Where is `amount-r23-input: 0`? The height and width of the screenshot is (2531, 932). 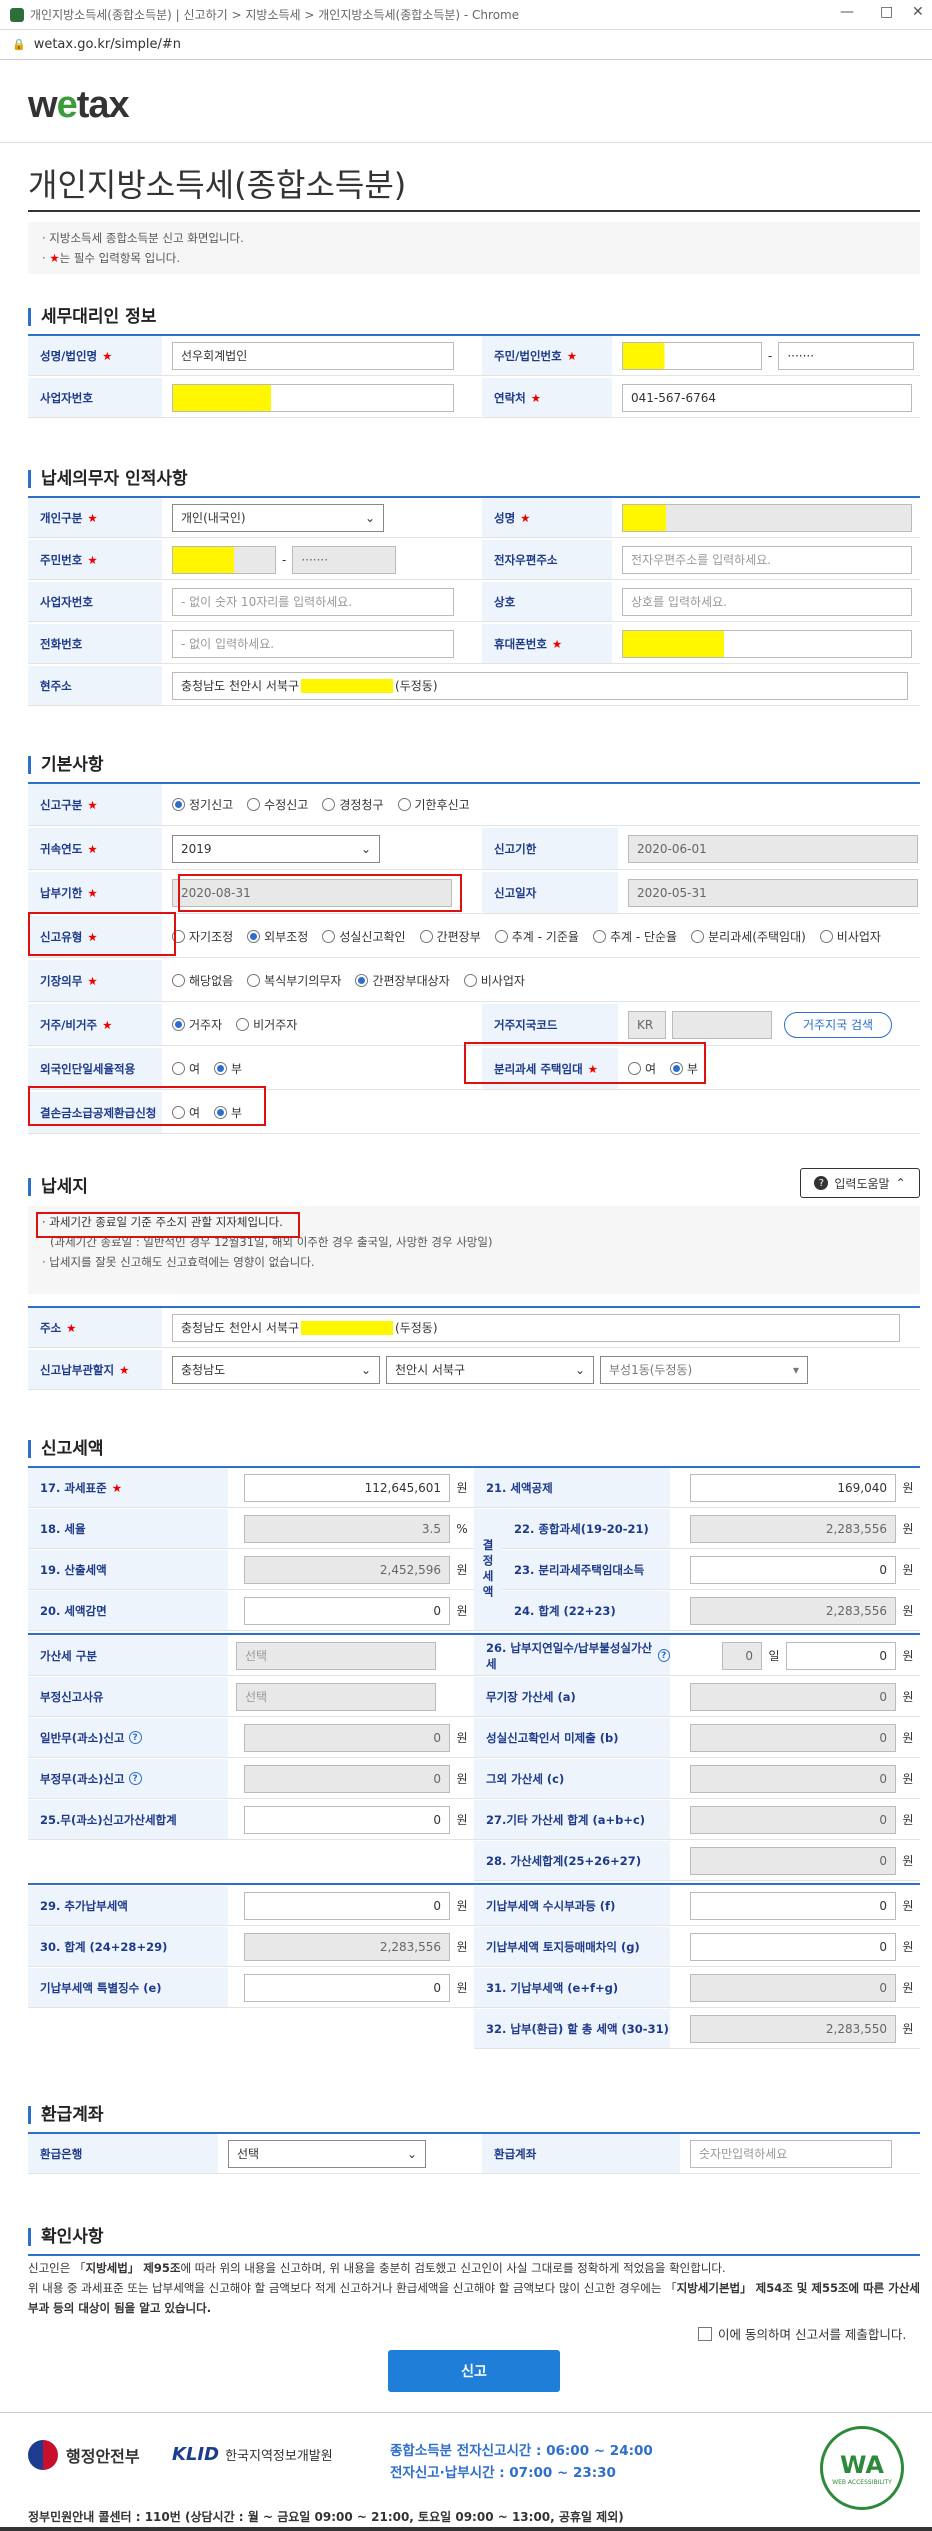
amount-r23-input: 0 is located at coordinates (793, 1569).